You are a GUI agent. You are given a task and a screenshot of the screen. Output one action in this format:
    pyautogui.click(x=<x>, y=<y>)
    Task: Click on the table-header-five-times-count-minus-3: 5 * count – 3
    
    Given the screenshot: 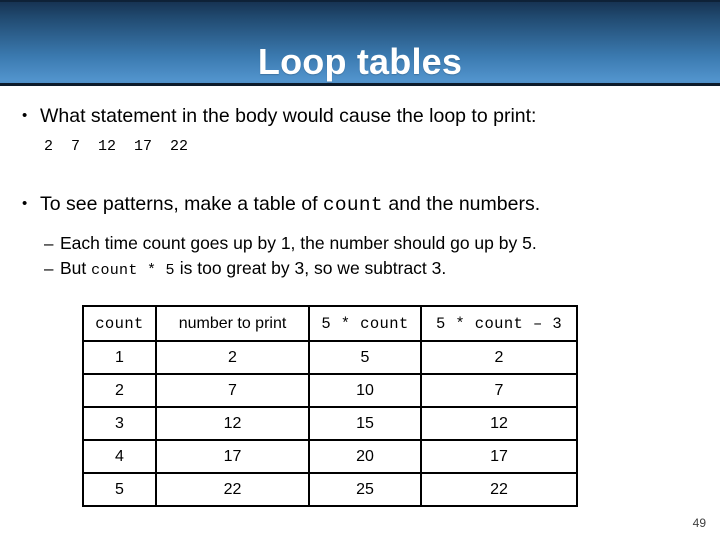 What is the action you would take?
    pyautogui.click(x=499, y=323)
    